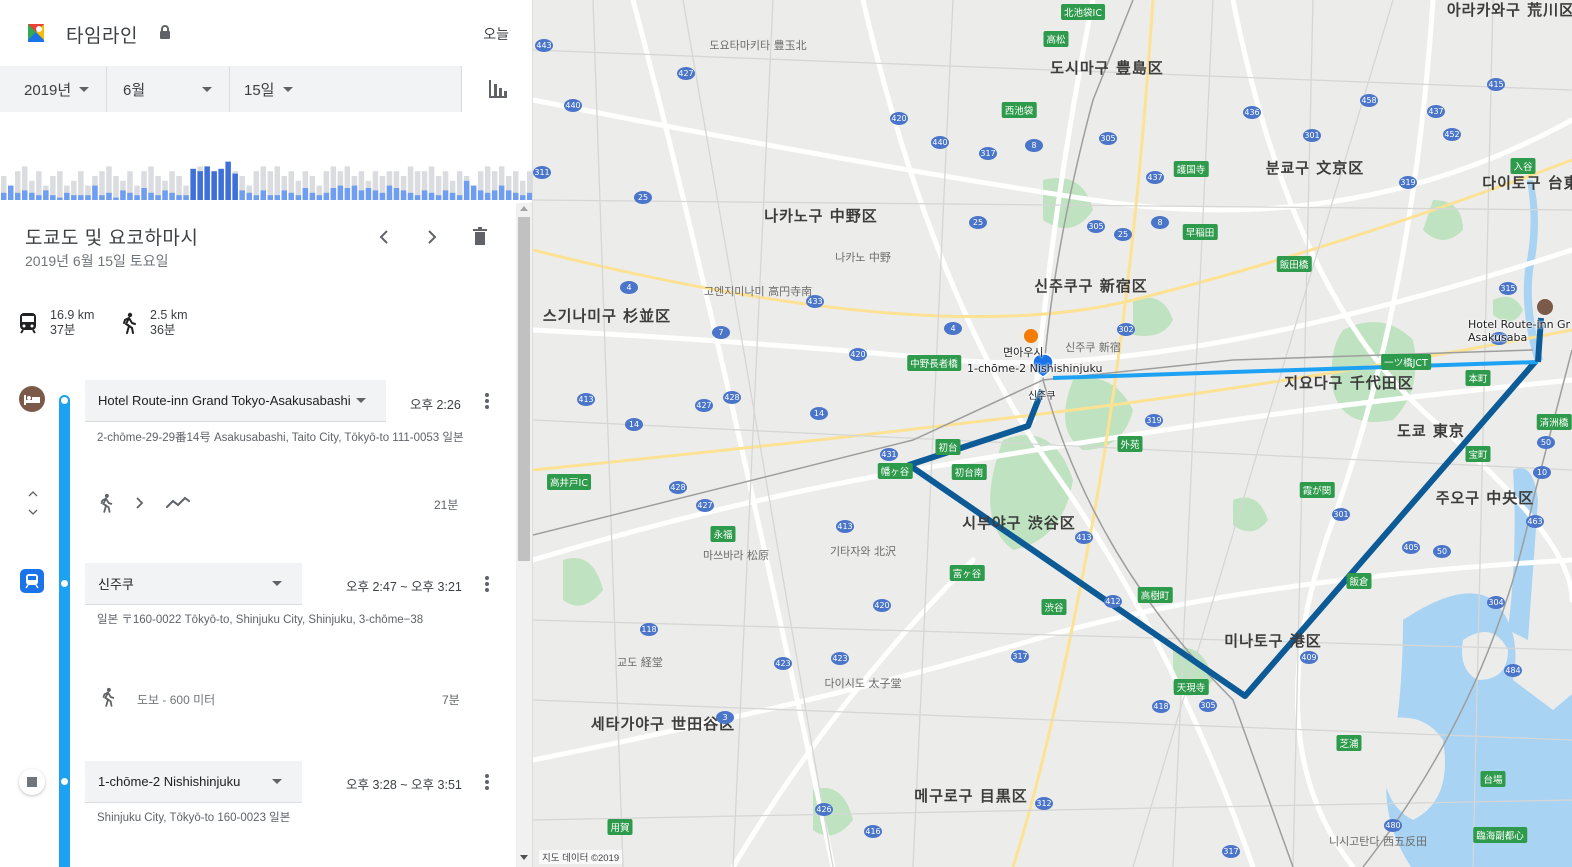  What do you see at coordinates (384, 237) in the screenshot?
I see `chevron-left-icon` at bounding box center [384, 237].